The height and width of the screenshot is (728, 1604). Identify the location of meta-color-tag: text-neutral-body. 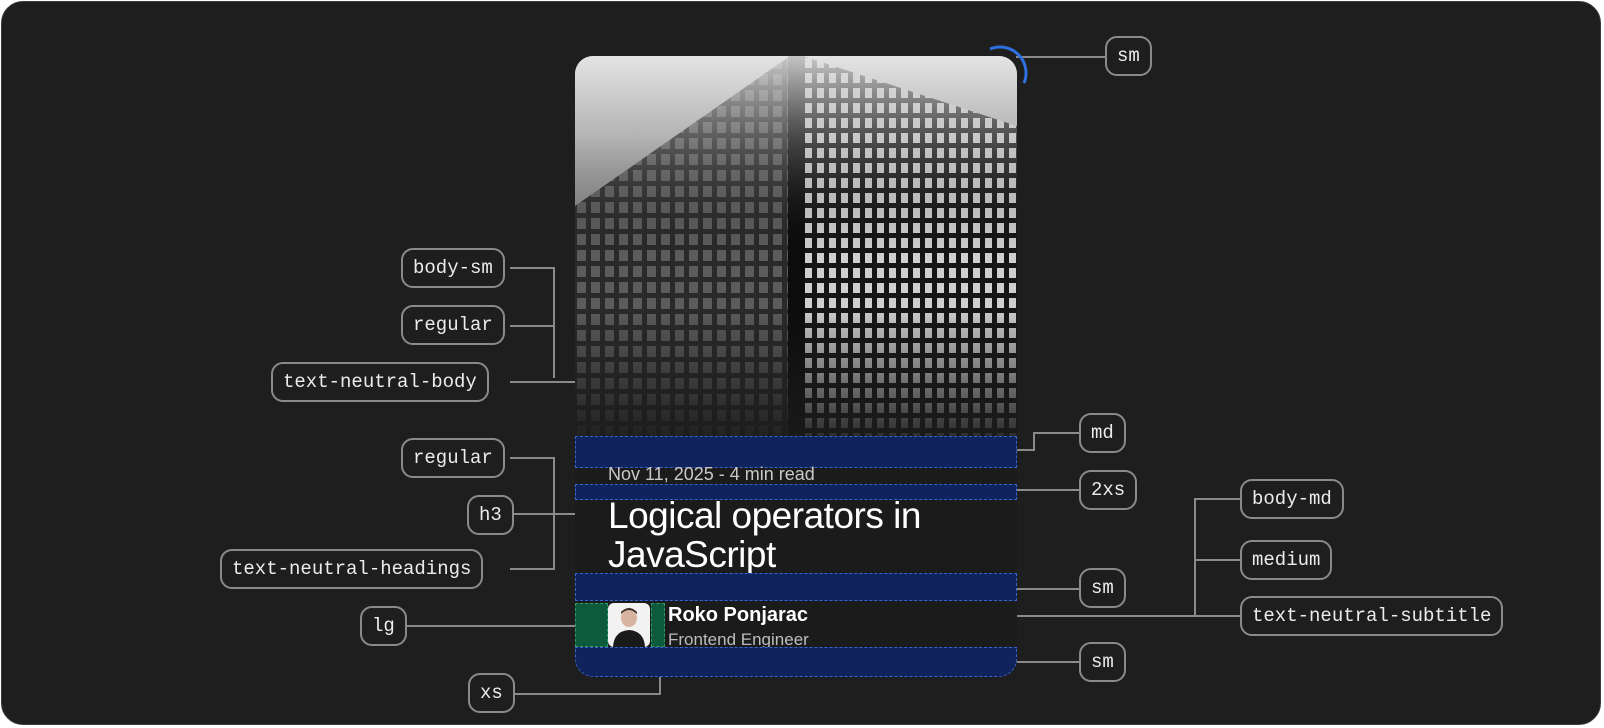
(380, 382).